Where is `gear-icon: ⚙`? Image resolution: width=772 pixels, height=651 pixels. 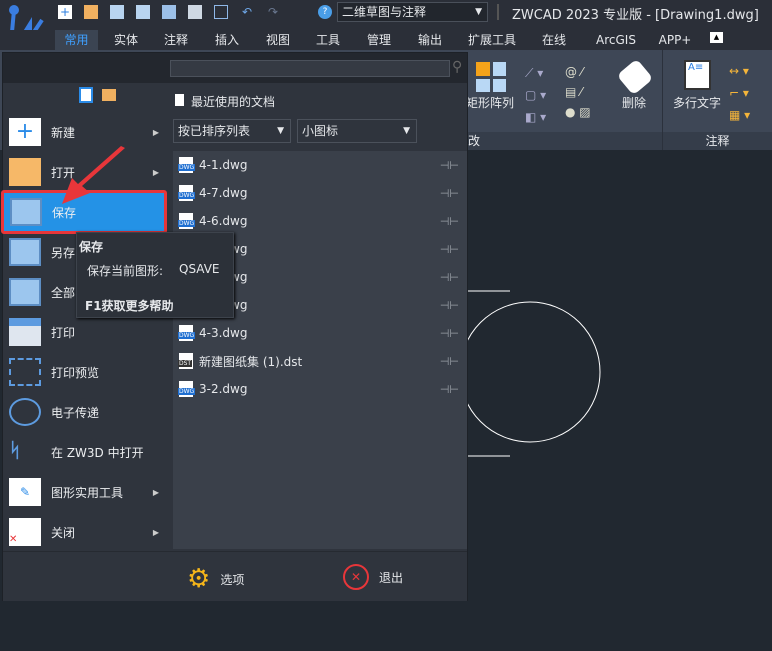
gear-icon: ⚙ is located at coordinates (199, 579).